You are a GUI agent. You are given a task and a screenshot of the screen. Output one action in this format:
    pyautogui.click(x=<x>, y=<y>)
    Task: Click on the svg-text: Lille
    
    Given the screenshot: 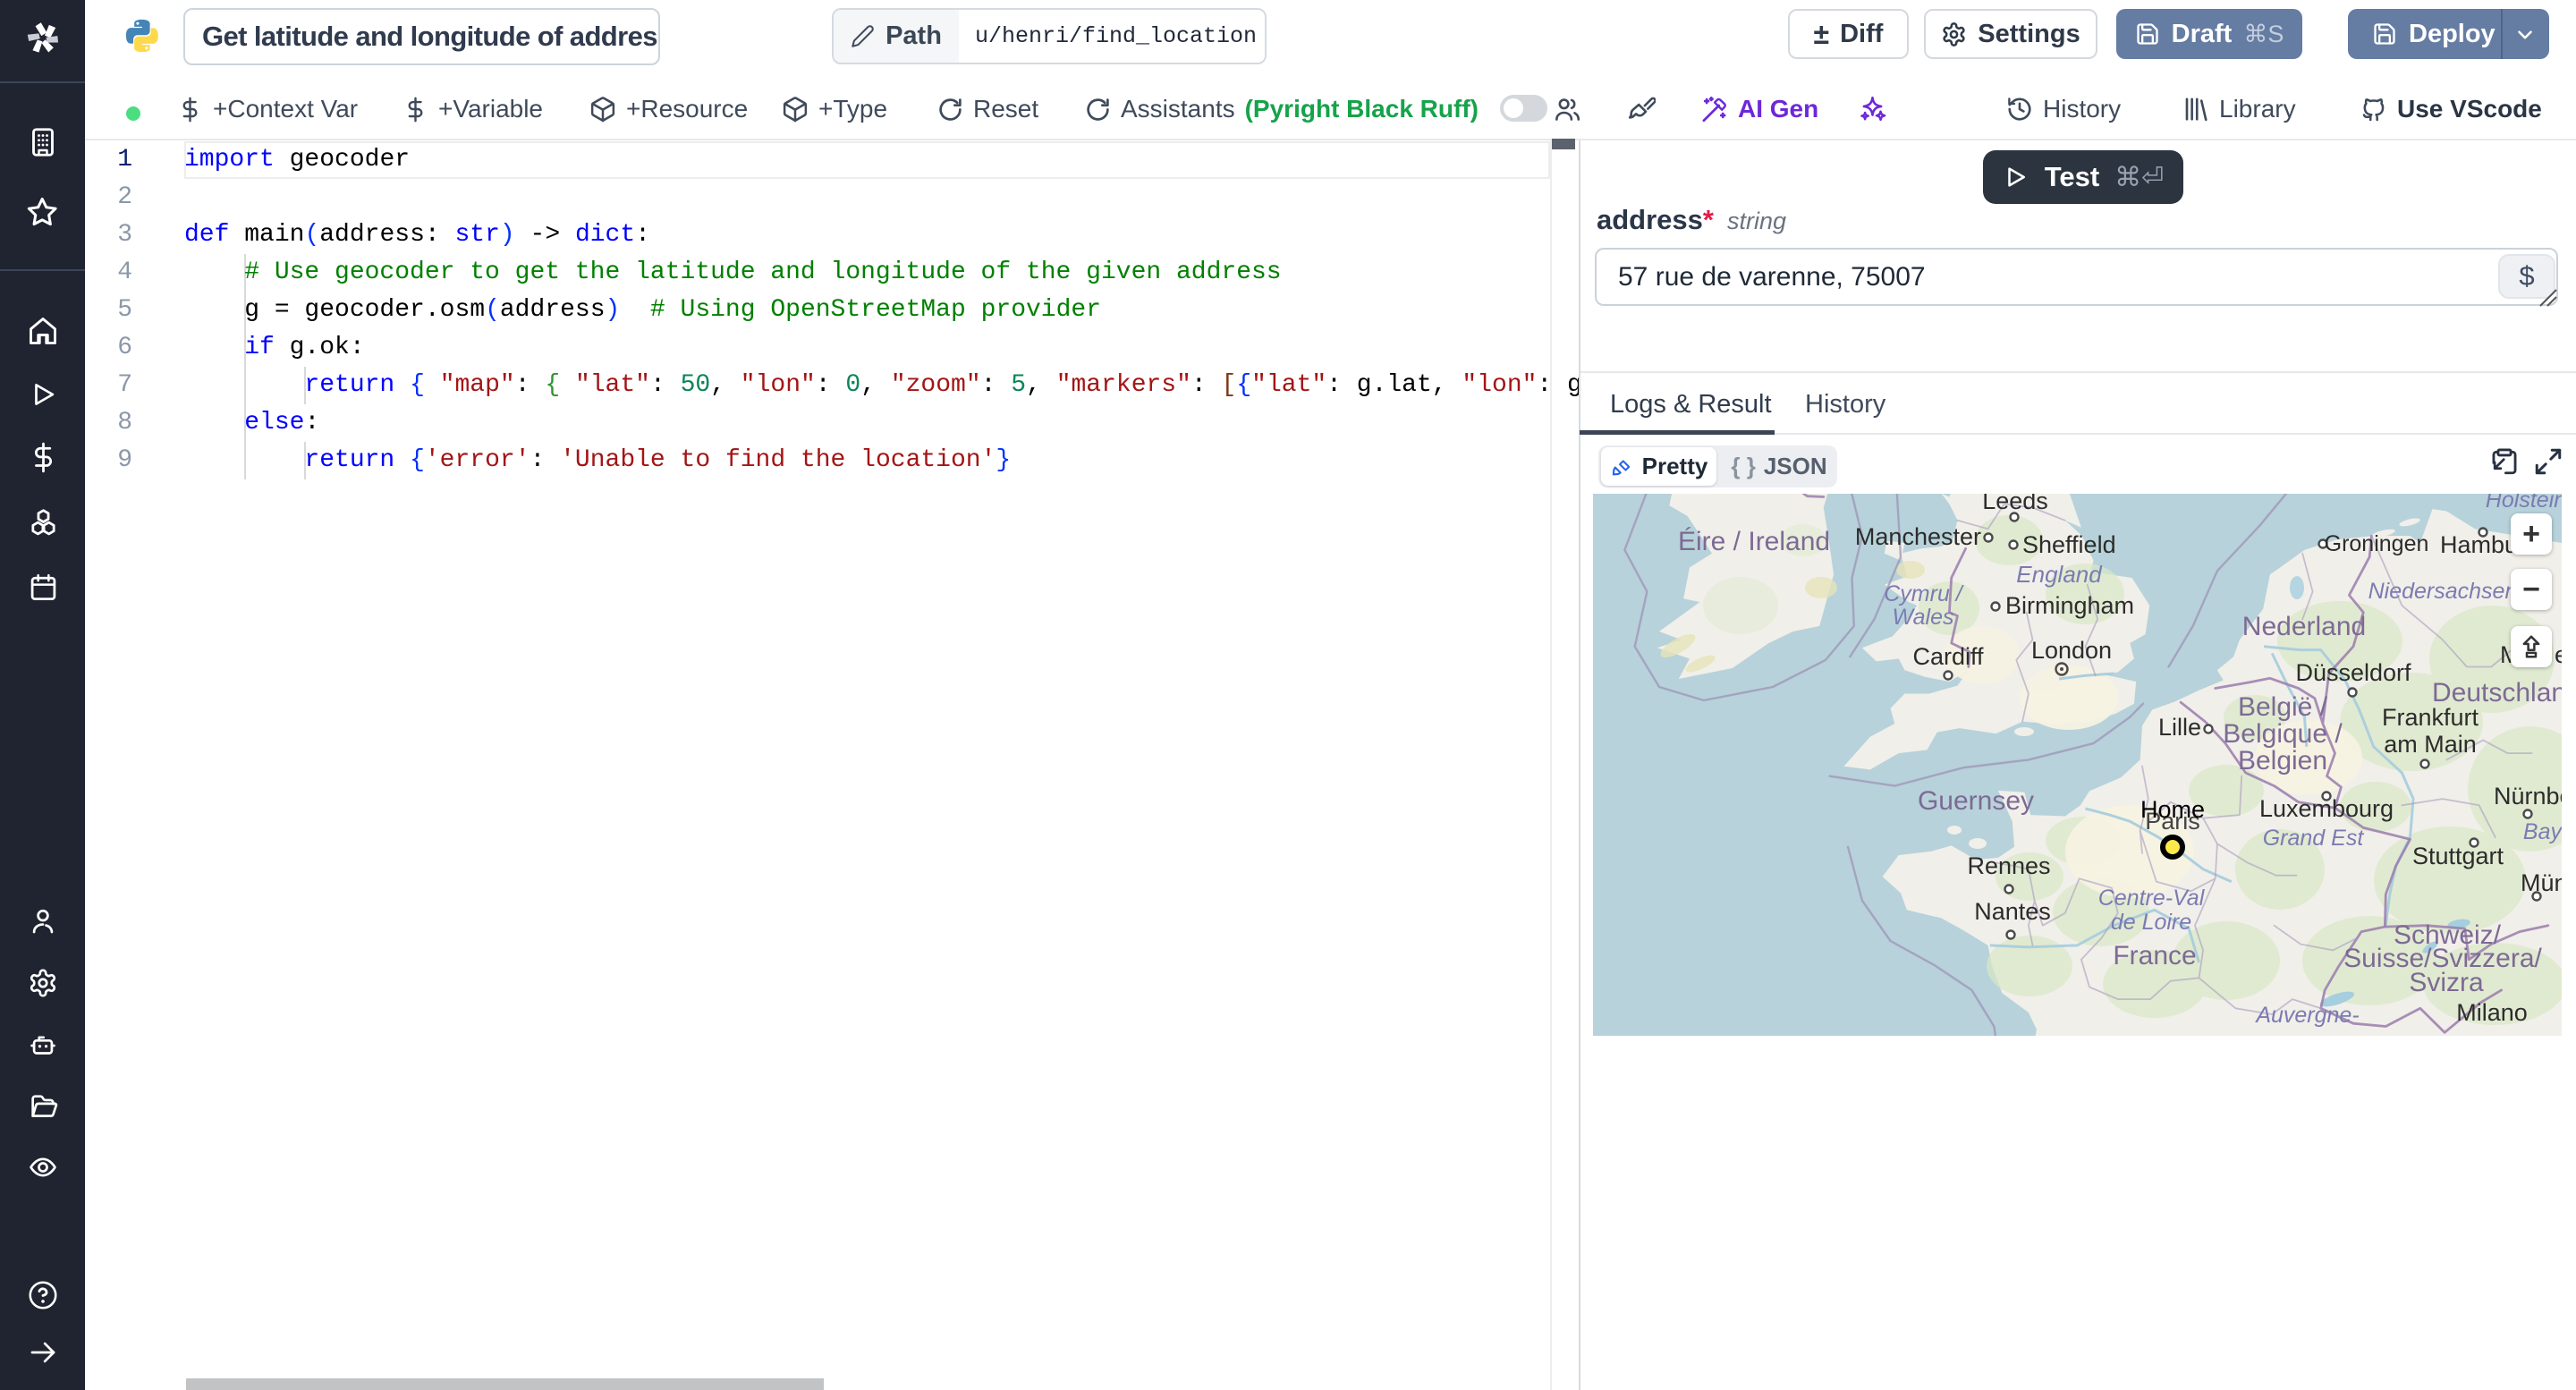 What is the action you would take?
    pyautogui.click(x=2179, y=727)
    